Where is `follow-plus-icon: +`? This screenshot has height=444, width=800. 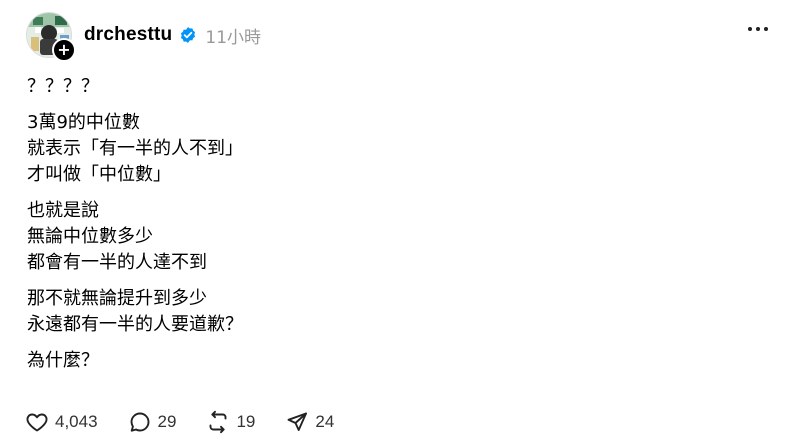 follow-plus-icon: + is located at coordinates (64, 50).